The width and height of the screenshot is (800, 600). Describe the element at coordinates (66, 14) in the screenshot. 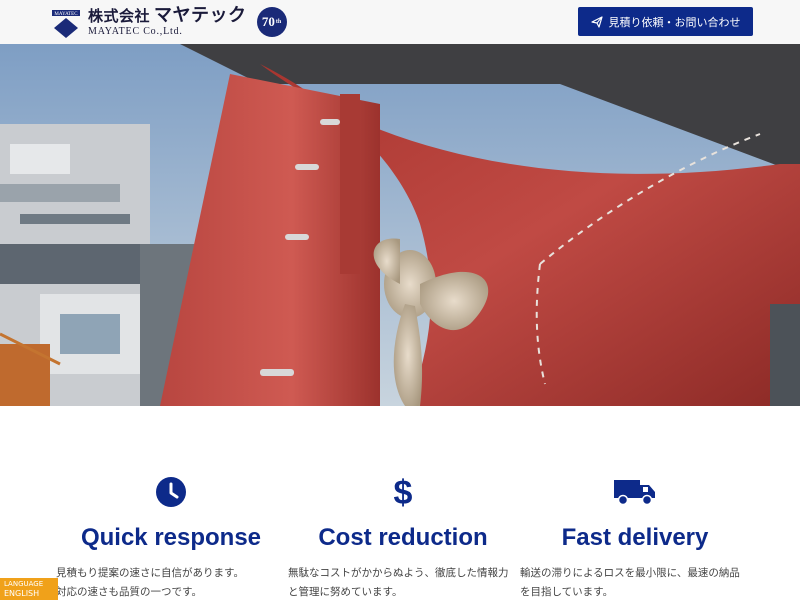

I see `svg-text: MAYATEC` at that location.